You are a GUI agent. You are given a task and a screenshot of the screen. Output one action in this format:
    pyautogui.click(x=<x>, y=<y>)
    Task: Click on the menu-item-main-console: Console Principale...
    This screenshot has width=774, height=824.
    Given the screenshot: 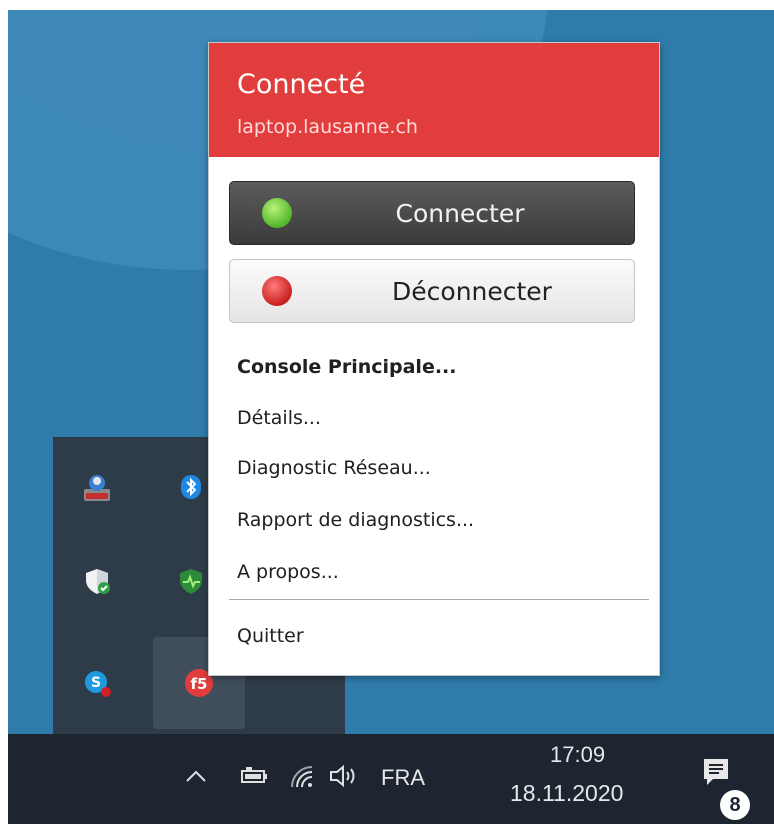 What is the action you would take?
    pyautogui.click(x=346, y=367)
    